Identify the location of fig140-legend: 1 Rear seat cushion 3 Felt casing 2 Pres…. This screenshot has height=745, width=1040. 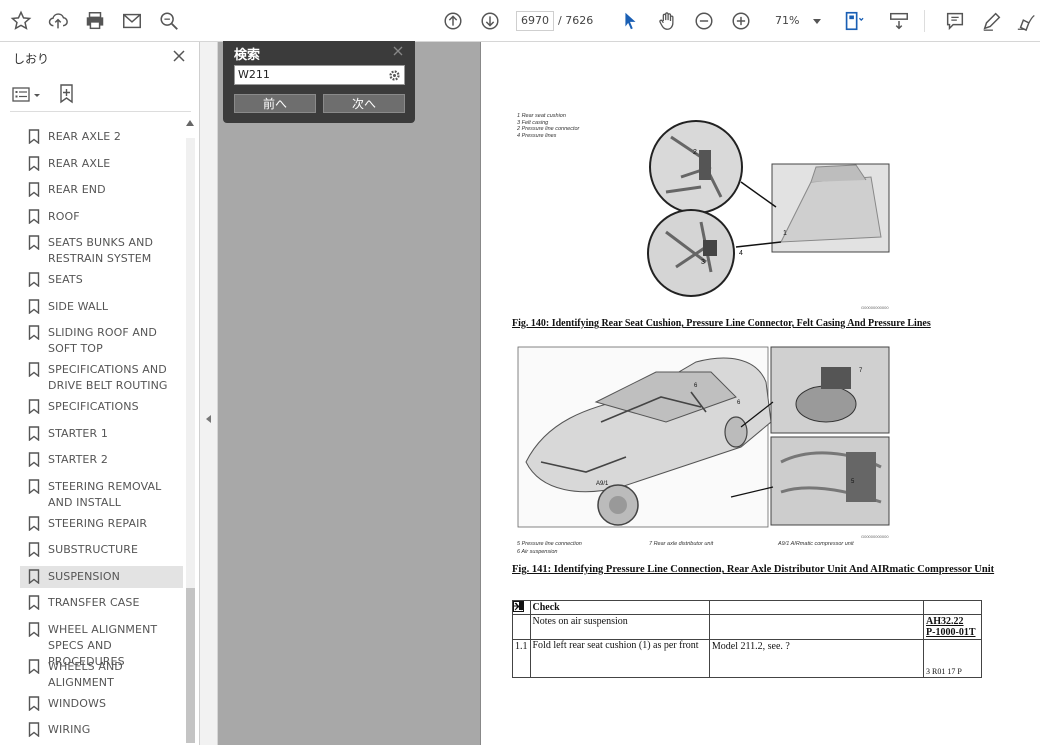
(548, 126).